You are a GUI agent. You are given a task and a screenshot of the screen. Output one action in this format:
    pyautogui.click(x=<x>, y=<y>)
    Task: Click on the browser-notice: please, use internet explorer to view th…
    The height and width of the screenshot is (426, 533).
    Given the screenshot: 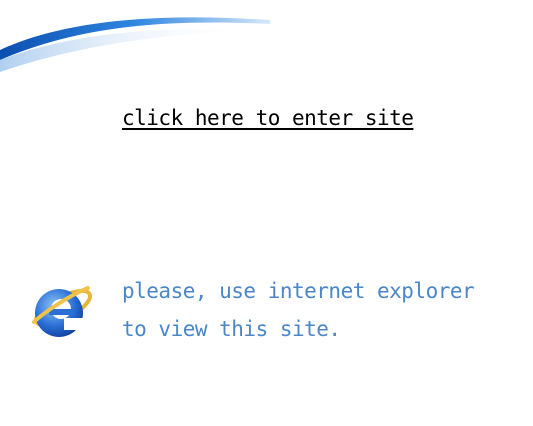 What is the action you would take?
    pyautogui.click(x=322, y=310)
    